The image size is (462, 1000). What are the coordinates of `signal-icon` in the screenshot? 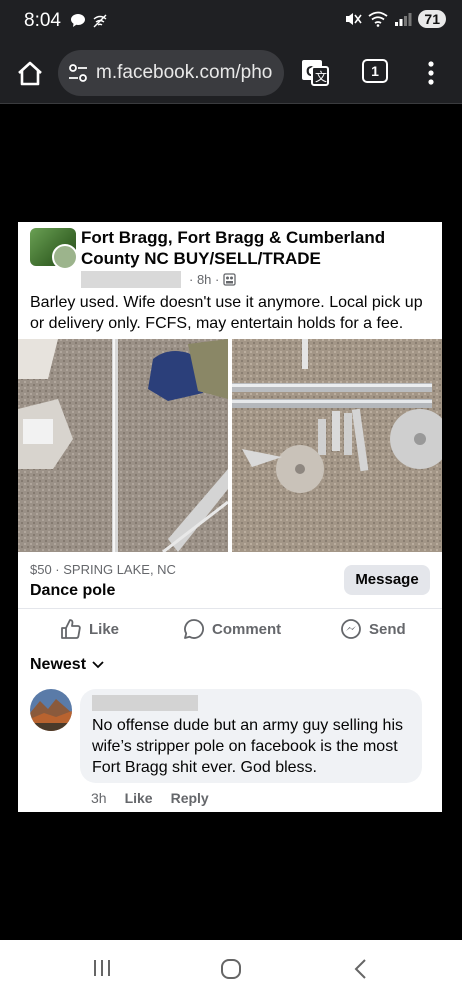 It's located at (403, 19).